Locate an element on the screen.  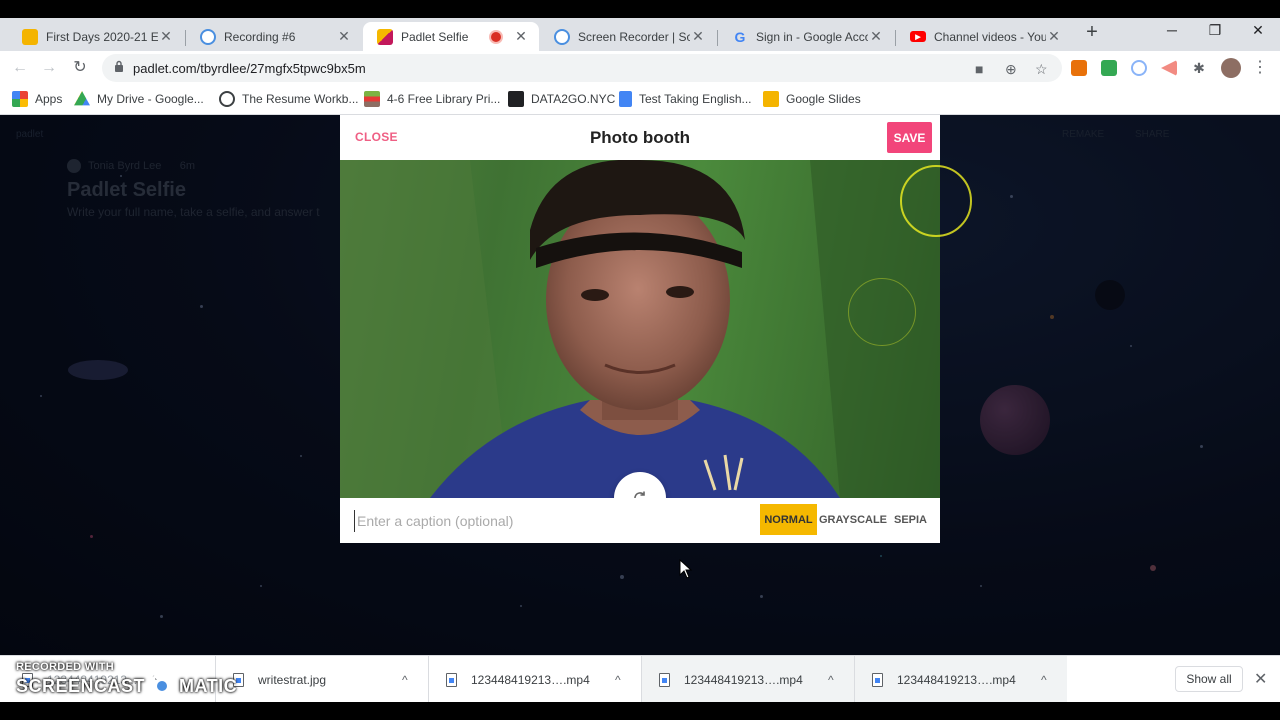
tab-title: Channel videos - YouTu is located at coordinates (990, 36).